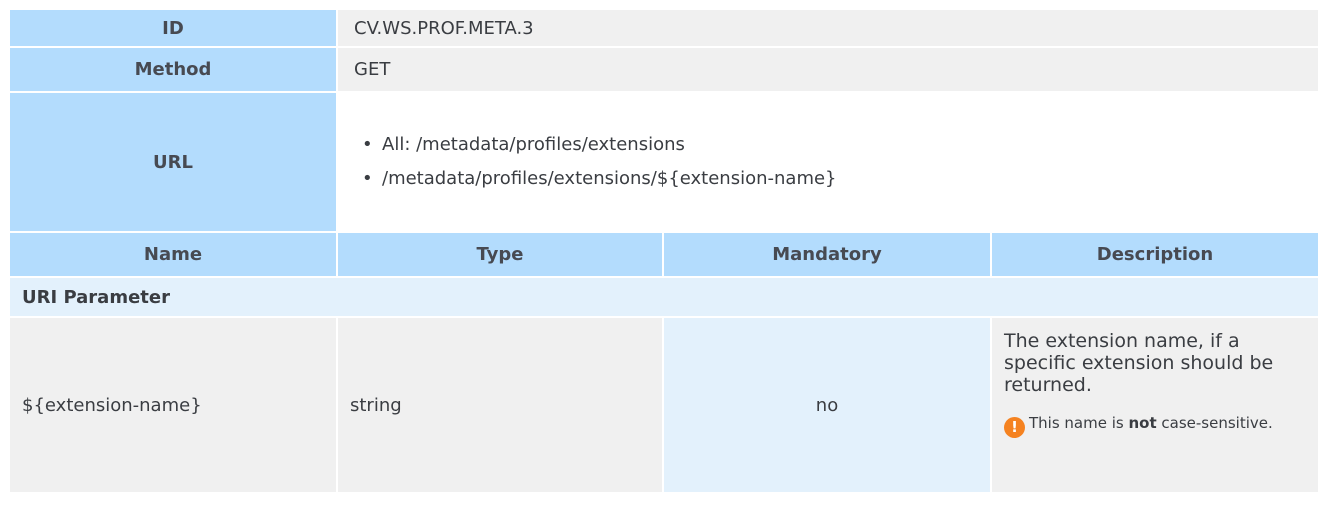  Describe the element at coordinates (533, 144) in the screenshot. I see `url-item-text: All: /metadata/profiles/extensions` at that location.